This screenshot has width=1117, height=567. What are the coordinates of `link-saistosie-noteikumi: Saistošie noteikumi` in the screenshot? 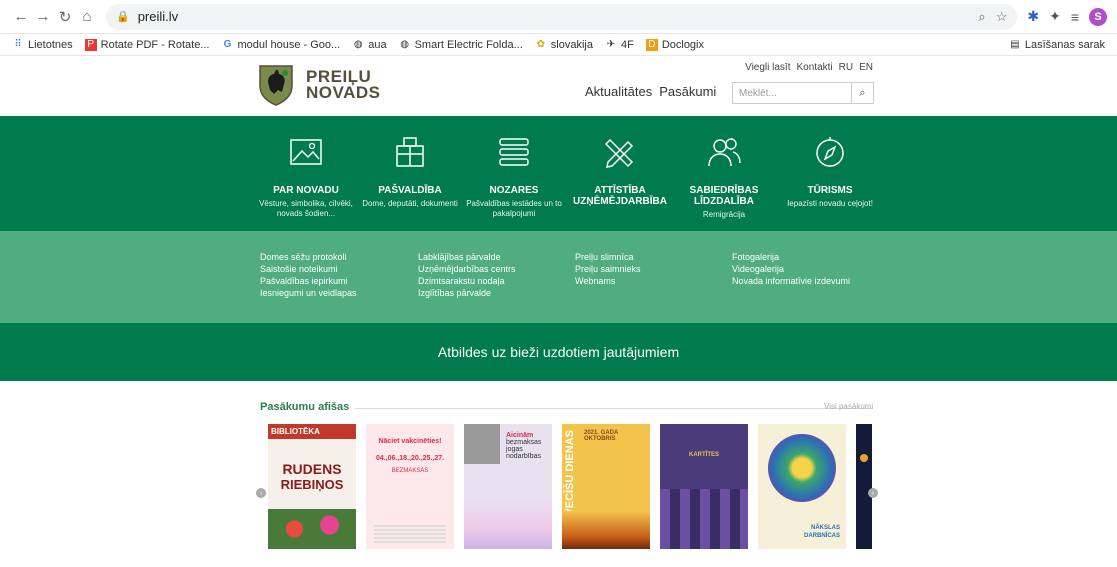 It's located at (308, 269).